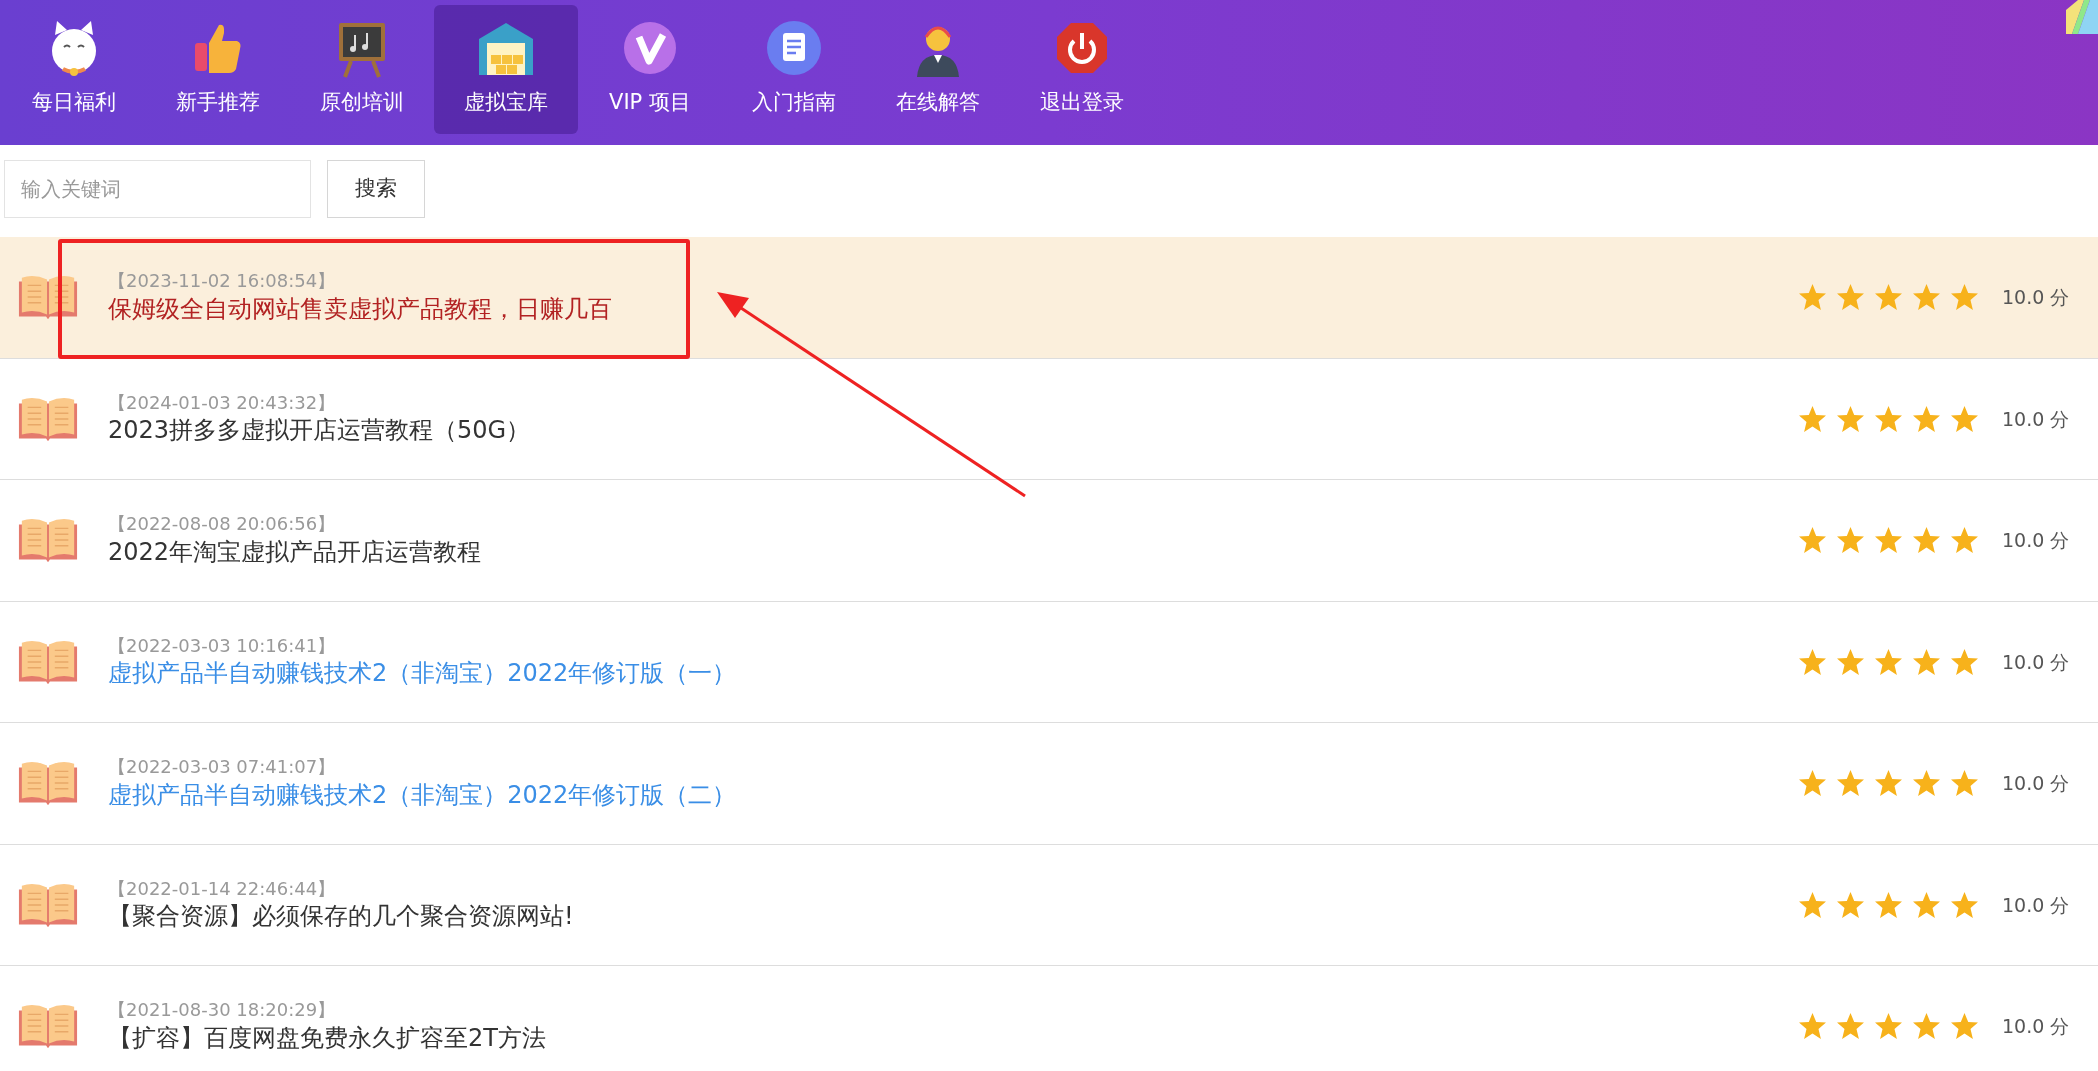 This screenshot has width=2098, height=1071. What do you see at coordinates (1049, 419) in the screenshot?
I see `list-row: 【2024-01-03 20:43:32】 2023拼多多虚拟开店运营教程（50G） 10.0 分` at bounding box center [1049, 419].